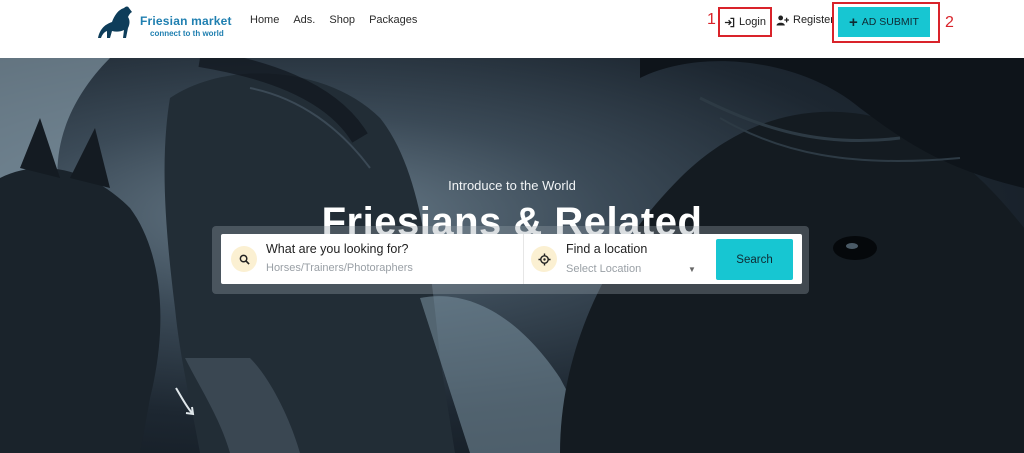 This screenshot has height=453, width=1024. I want to click on logo-title: Friesian market, so click(186, 21).